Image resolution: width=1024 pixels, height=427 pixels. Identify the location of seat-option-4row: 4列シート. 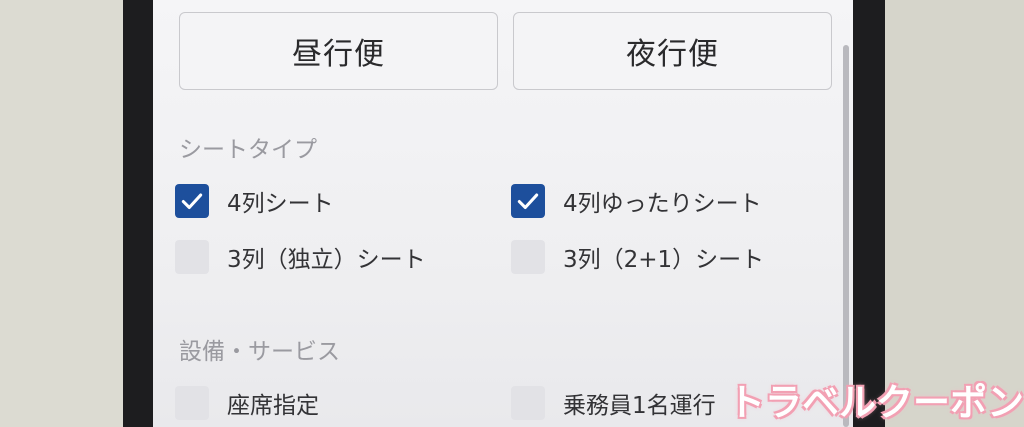
(254, 201).